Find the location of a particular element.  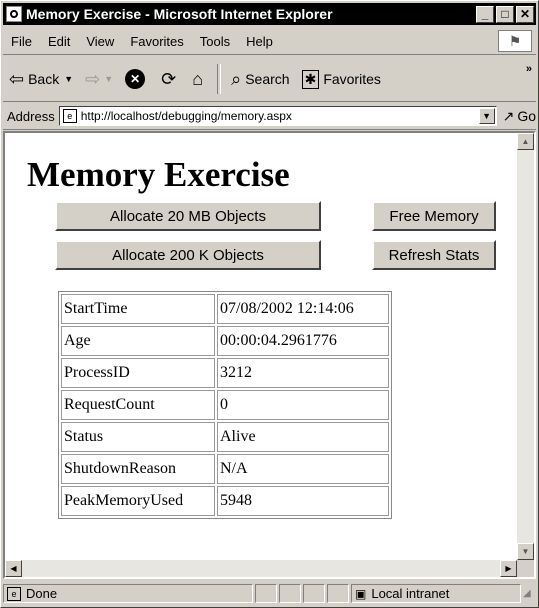

stat-label: StartTime is located at coordinates (138, 309).